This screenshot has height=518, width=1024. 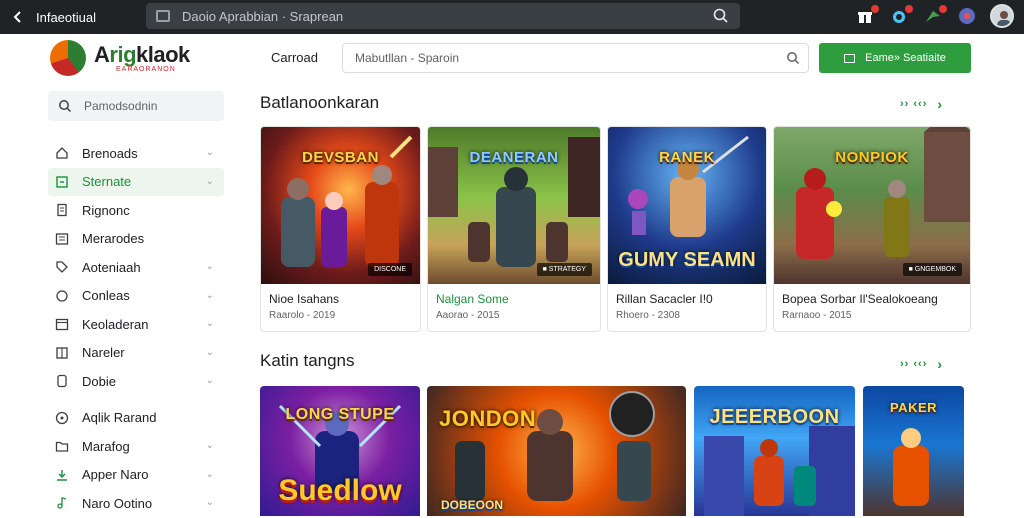 What do you see at coordinates (263, 16) in the screenshot?
I see `address-text: Daoio Aprabbian · Sraprean` at bounding box center [263, 16].